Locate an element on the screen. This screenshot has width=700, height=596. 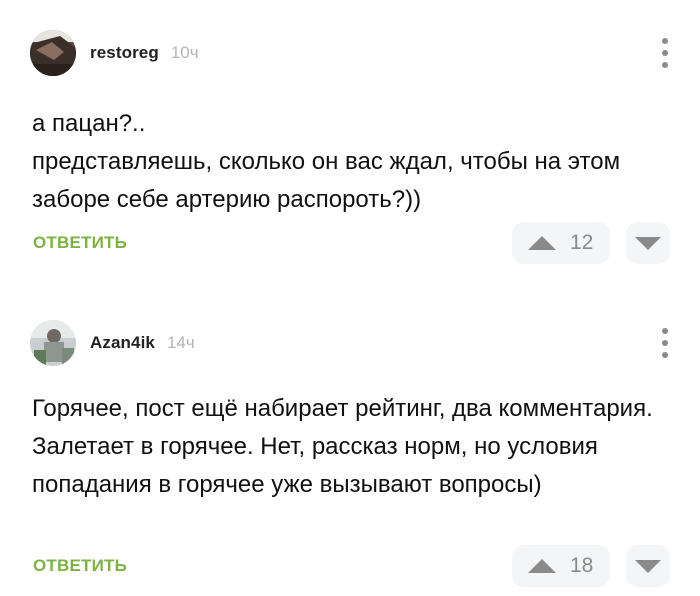
username: Azan4ik is located at coordinates (122, 343).